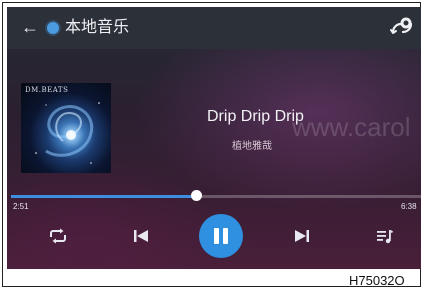 The width and height of the screenshot is (425, 291). I want to click on song-title: Drip Drip Drip, so click(255, 116).